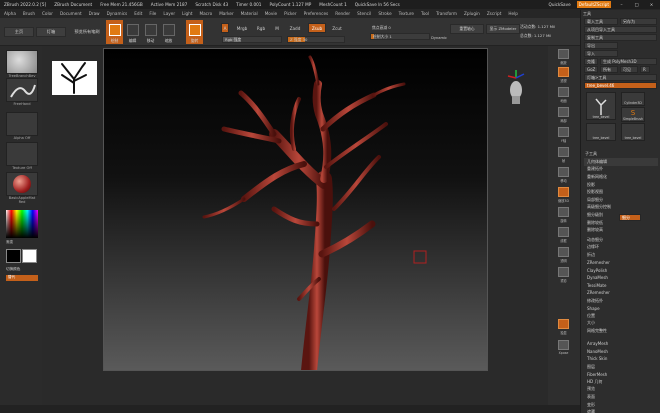  Describe the element at coordinates (364, 13) in the screenshot. I see `menu-item: Stencil` at that location.